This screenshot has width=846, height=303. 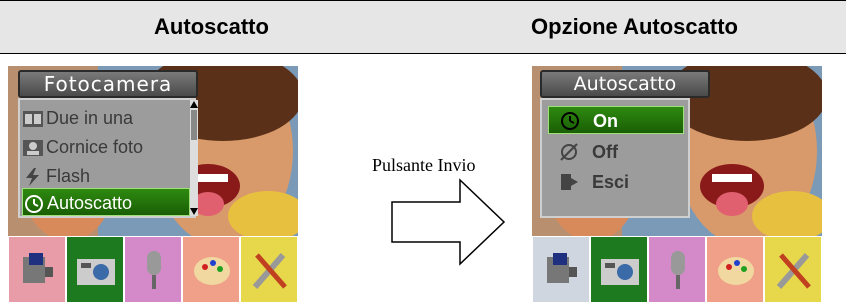 I want to click on menu-panel: Due in una Cornice foto Flash Autoscatto, so click(x=108, y=158).